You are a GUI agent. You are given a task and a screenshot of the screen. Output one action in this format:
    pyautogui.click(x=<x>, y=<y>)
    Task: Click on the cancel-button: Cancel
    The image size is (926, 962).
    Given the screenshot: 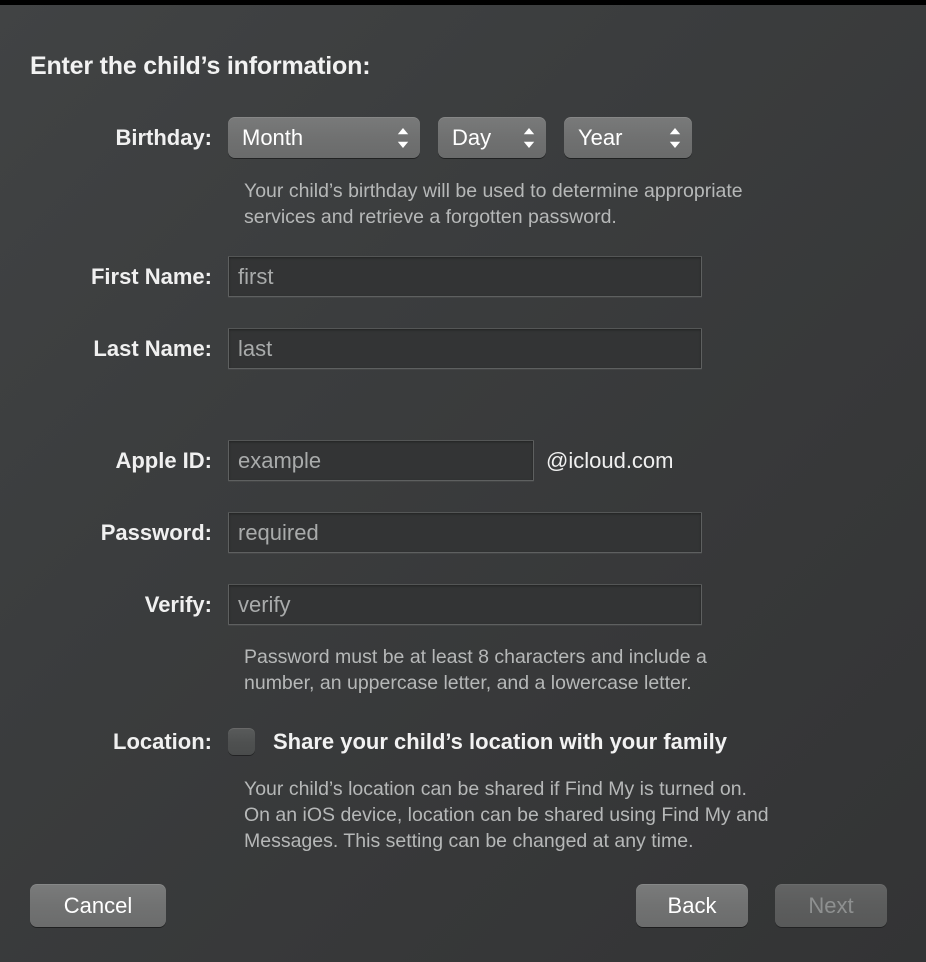 What is the action you would take?
    pyautogui.click(x=98, y=905)
    